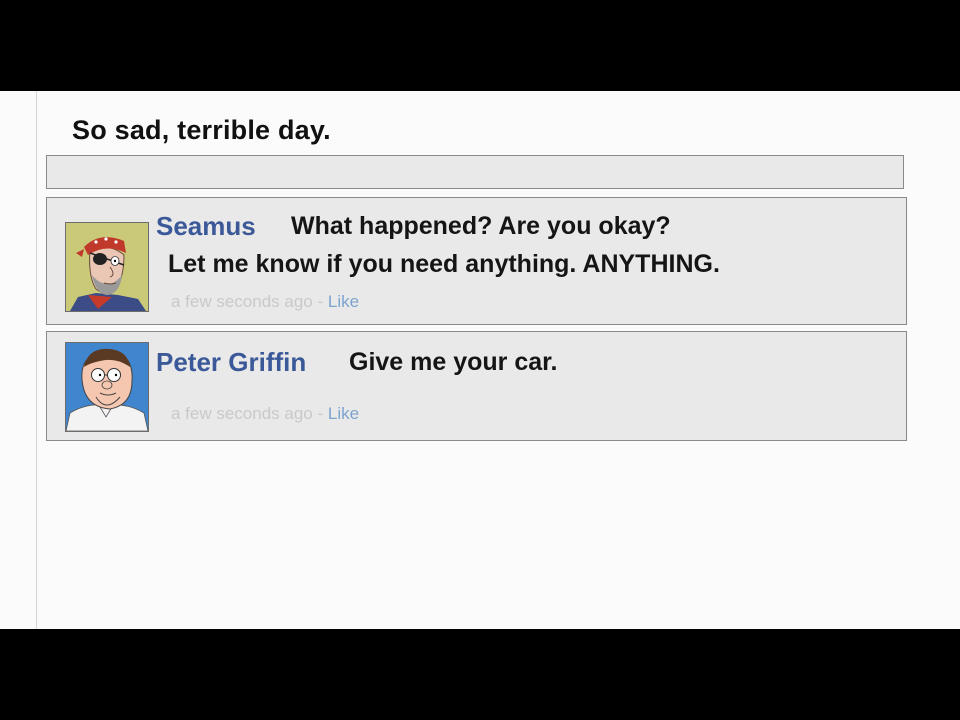 Image resolution: width=960 pixels, height=720 pixels. Describe the element at coordinates (475, 172) in the screenshot. I see `comment-input-box` at that location.